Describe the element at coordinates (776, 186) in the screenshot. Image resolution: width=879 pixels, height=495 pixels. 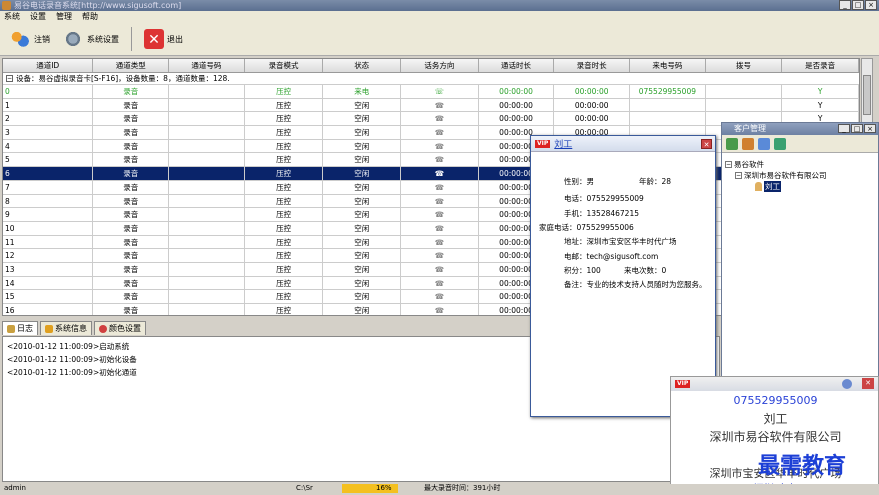
I see `tree-node-contact: 刘工` at that location.